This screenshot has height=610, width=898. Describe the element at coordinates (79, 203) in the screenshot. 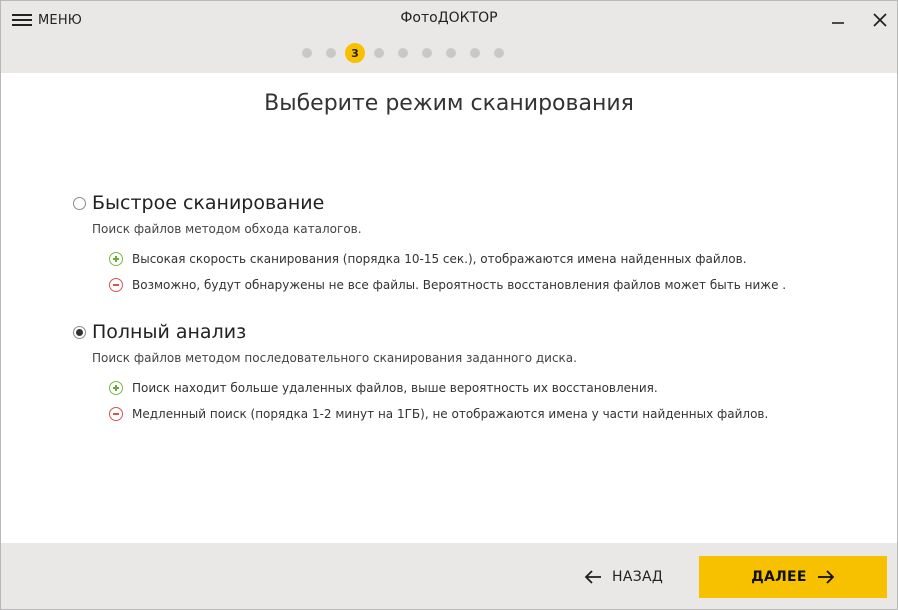

I see `quick-scan-radio` at that location.